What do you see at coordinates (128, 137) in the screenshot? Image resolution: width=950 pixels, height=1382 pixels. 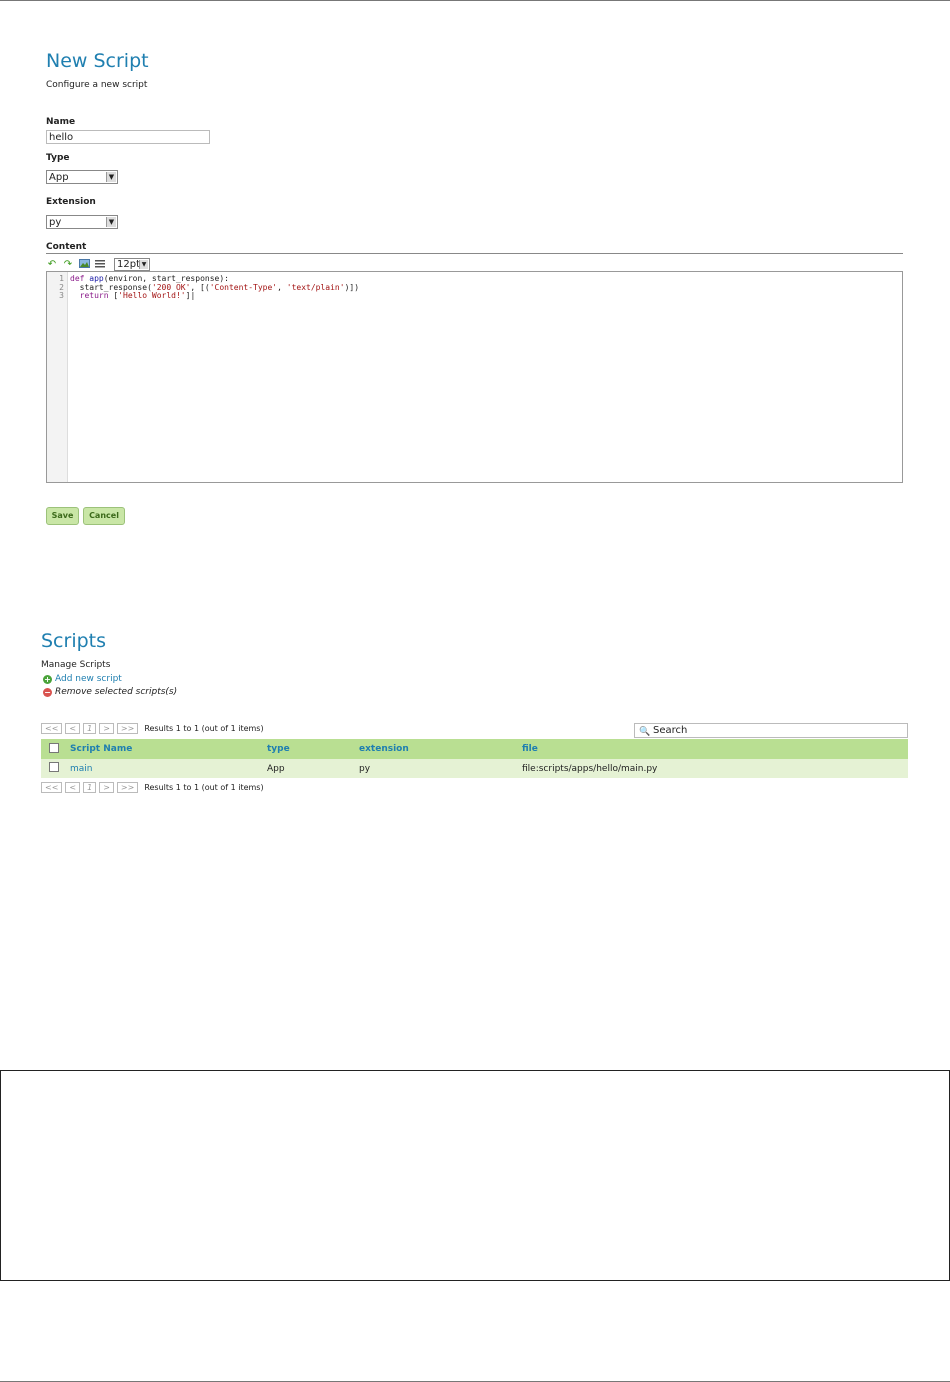 I see `name-field: hello` at bounding box center [128, 137].